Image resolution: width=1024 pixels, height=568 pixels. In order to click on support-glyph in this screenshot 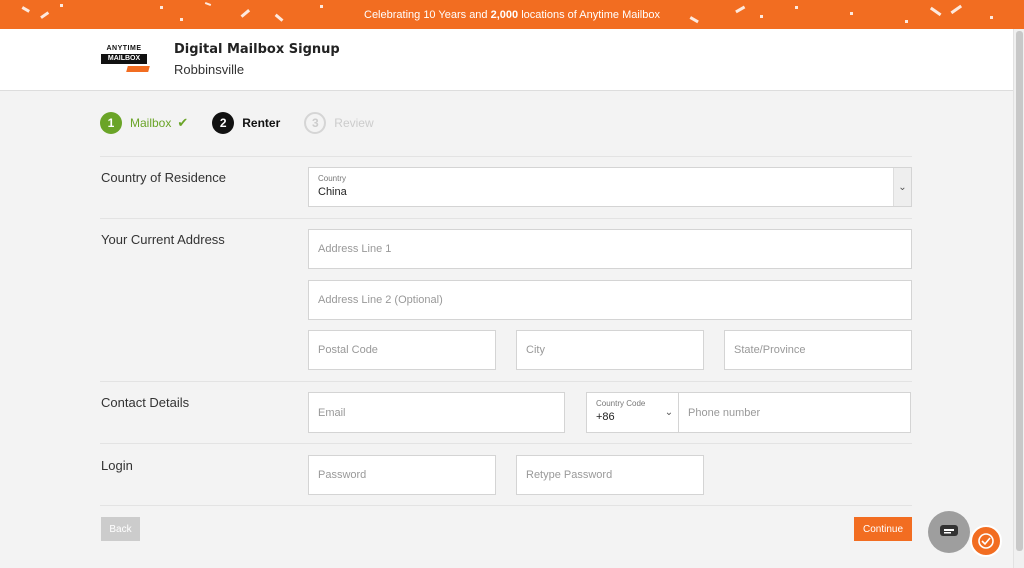, I will do `click(986, 541)`.